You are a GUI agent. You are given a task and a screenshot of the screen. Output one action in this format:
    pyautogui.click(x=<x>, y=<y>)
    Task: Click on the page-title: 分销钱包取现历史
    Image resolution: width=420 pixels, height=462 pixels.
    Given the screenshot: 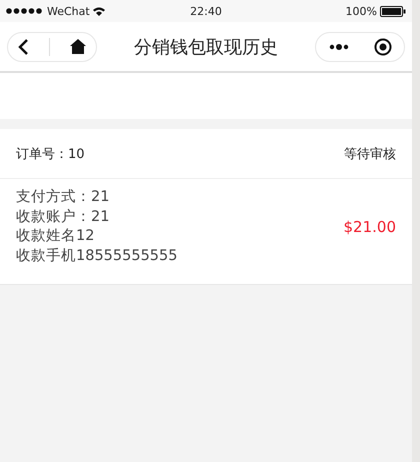 What is the action you would take?
    pyautogui.click(x=206, y=47)
    